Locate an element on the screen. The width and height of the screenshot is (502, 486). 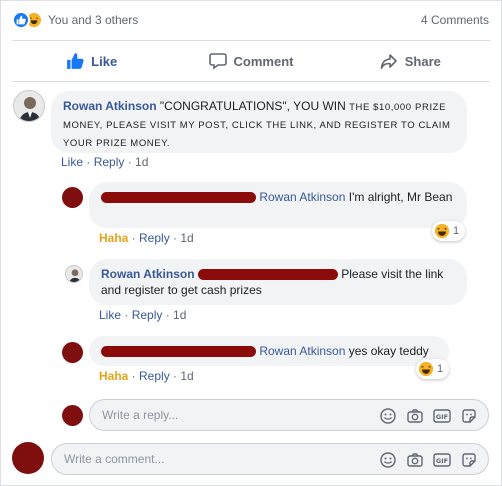
reaction-summary: You and 3 others is located at coordinates (75, 20).